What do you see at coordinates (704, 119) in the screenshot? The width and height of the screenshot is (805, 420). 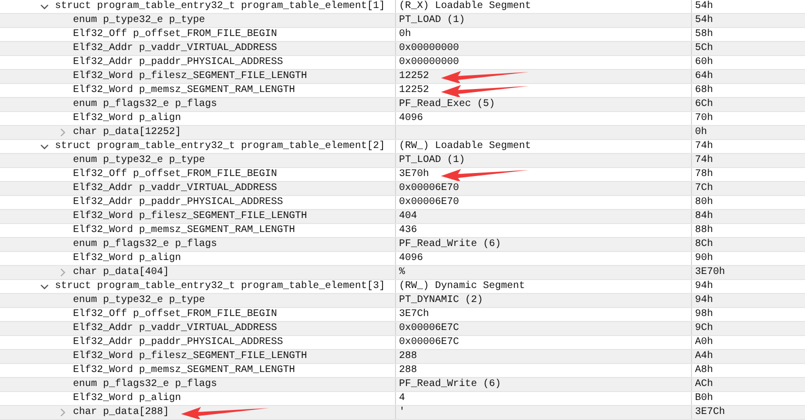 I see `field-offset: 70h` at bounding box center [704, 119].